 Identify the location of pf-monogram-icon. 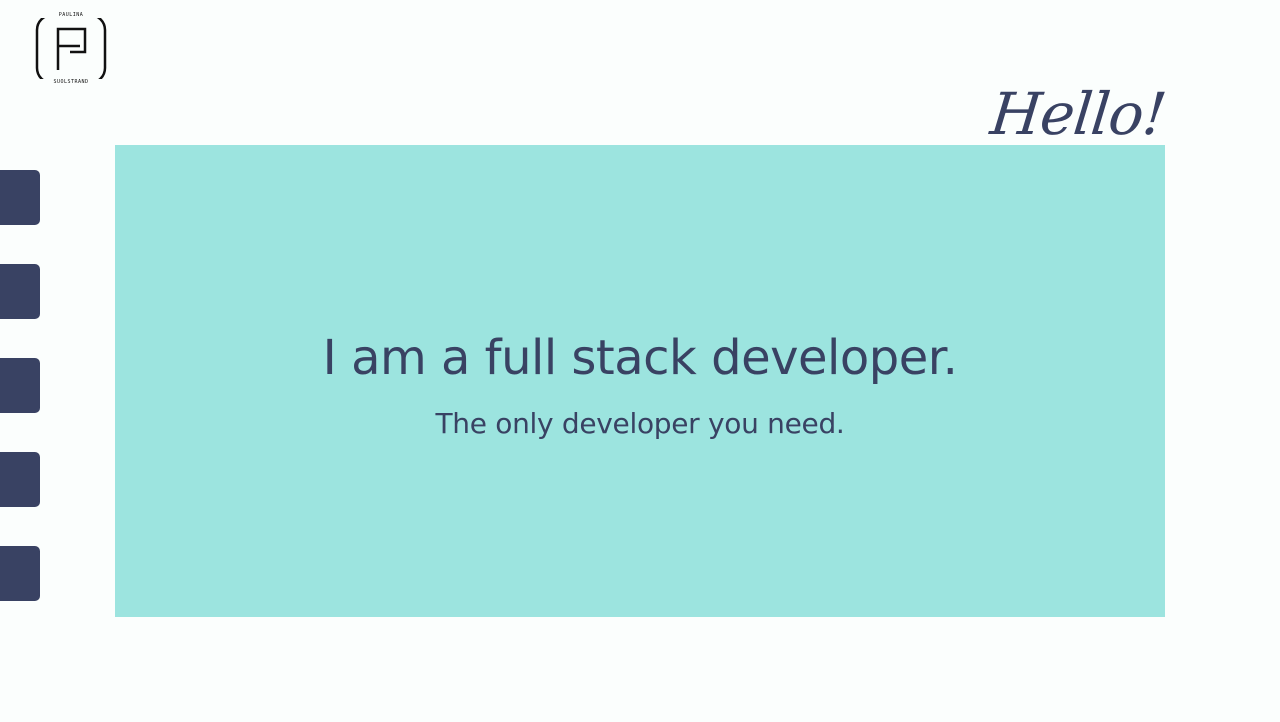
(71, 49).